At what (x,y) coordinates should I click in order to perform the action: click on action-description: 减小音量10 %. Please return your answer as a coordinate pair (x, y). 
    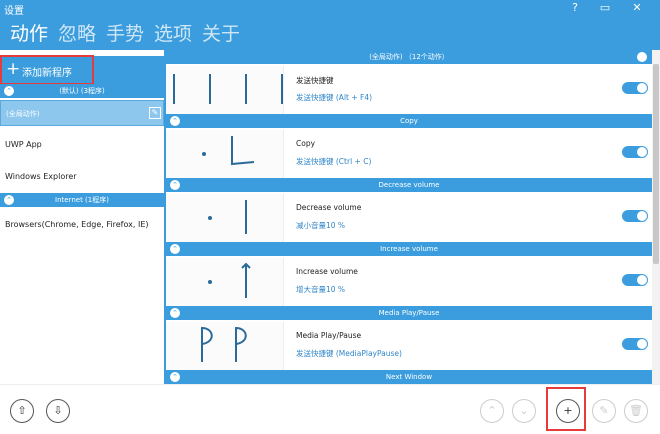
    Looking at the image, I should click on (321, 225).